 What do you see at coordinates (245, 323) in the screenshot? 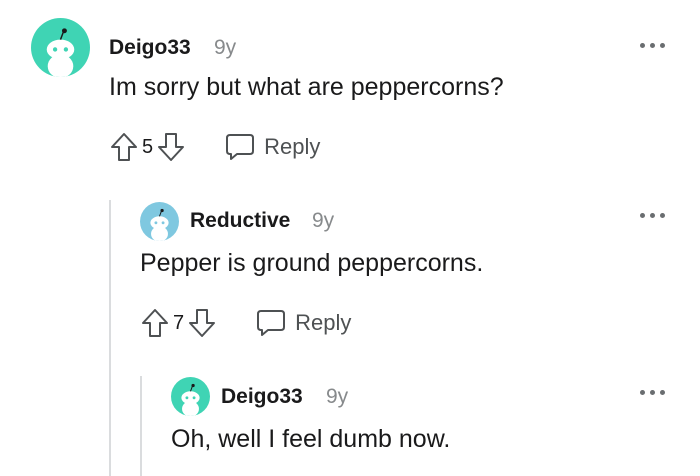
I see `comment-actions: 7 Reply` at bounding box center [245, 323].